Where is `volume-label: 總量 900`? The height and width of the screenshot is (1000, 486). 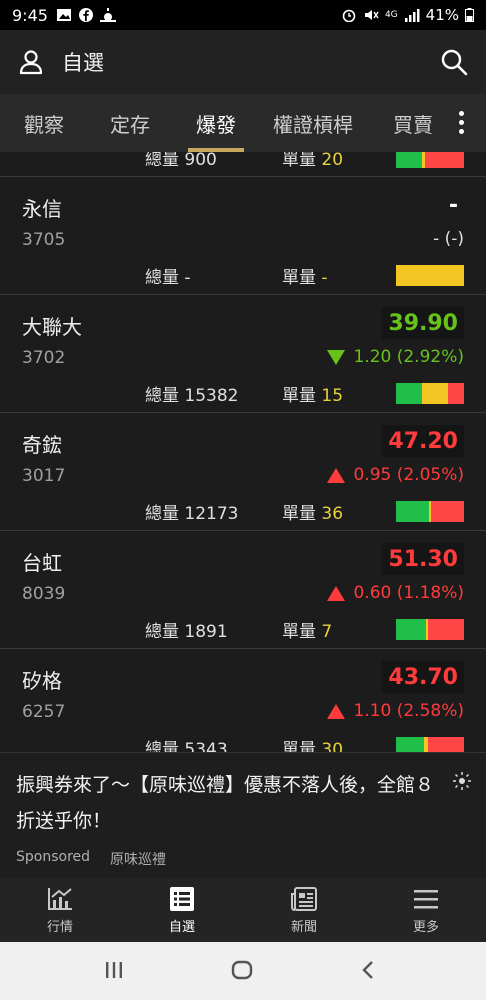 volume-label: 總量 900 is located at coordinates (181, 161).